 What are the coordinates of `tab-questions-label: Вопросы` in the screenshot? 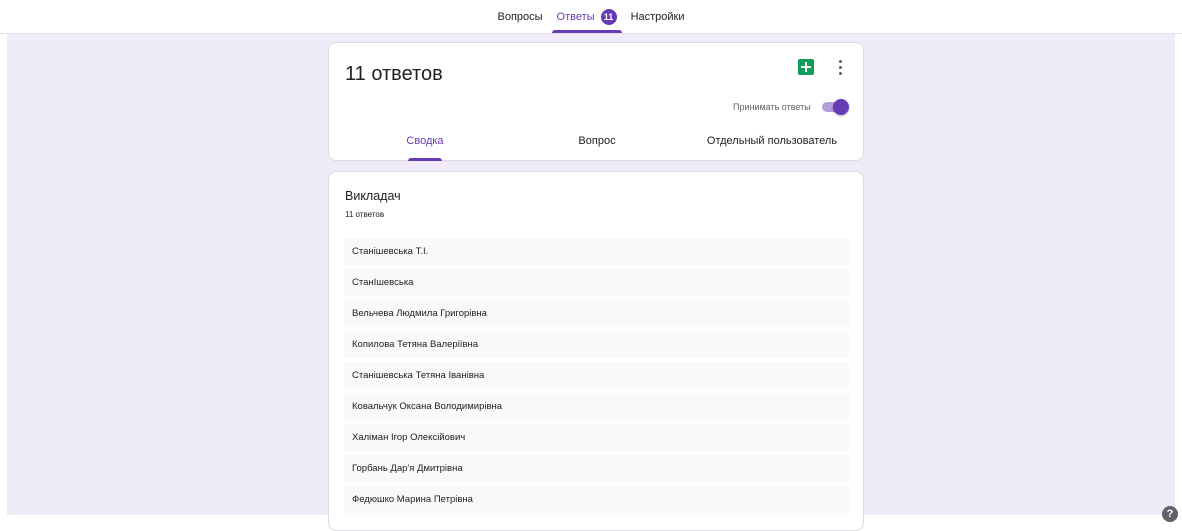 It's located at (520, 16).